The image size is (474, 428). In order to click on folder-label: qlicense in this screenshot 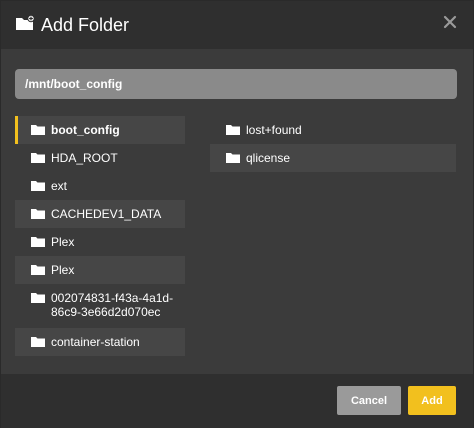, I will do `click(268, 158)`.